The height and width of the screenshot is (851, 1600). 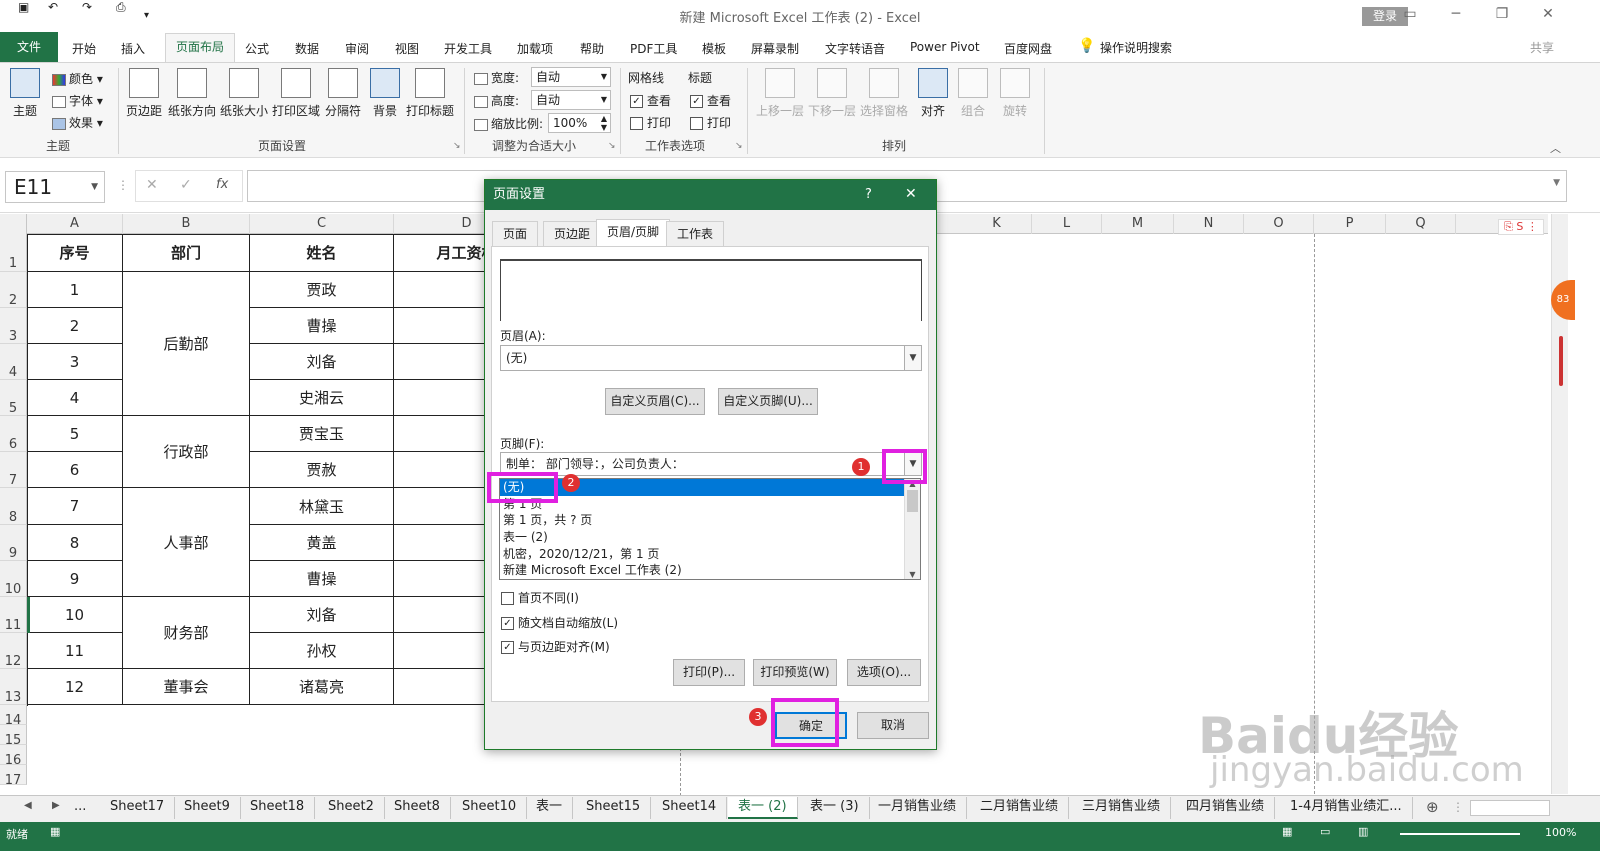 What do you see at coordinates (795, 672) in the screenshot?
I see `print-preview-button: 打印预览(W)` at bounding box center [795, 672].